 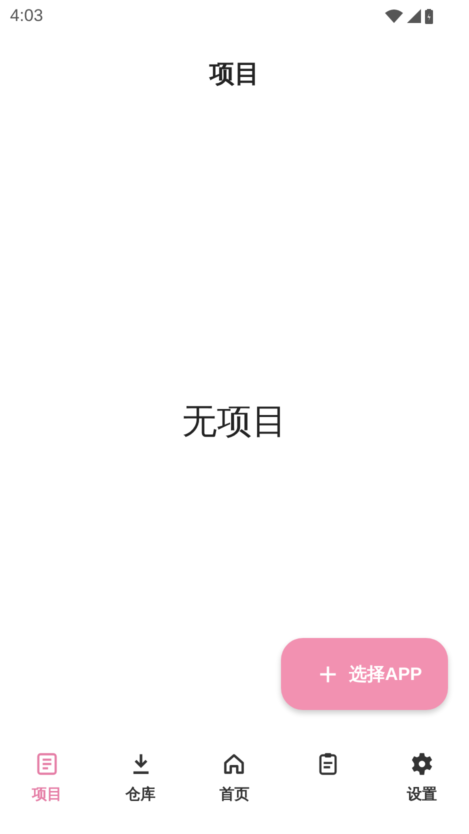 I want to click on nav-tab: 仓库, so click(x=141, y=777).